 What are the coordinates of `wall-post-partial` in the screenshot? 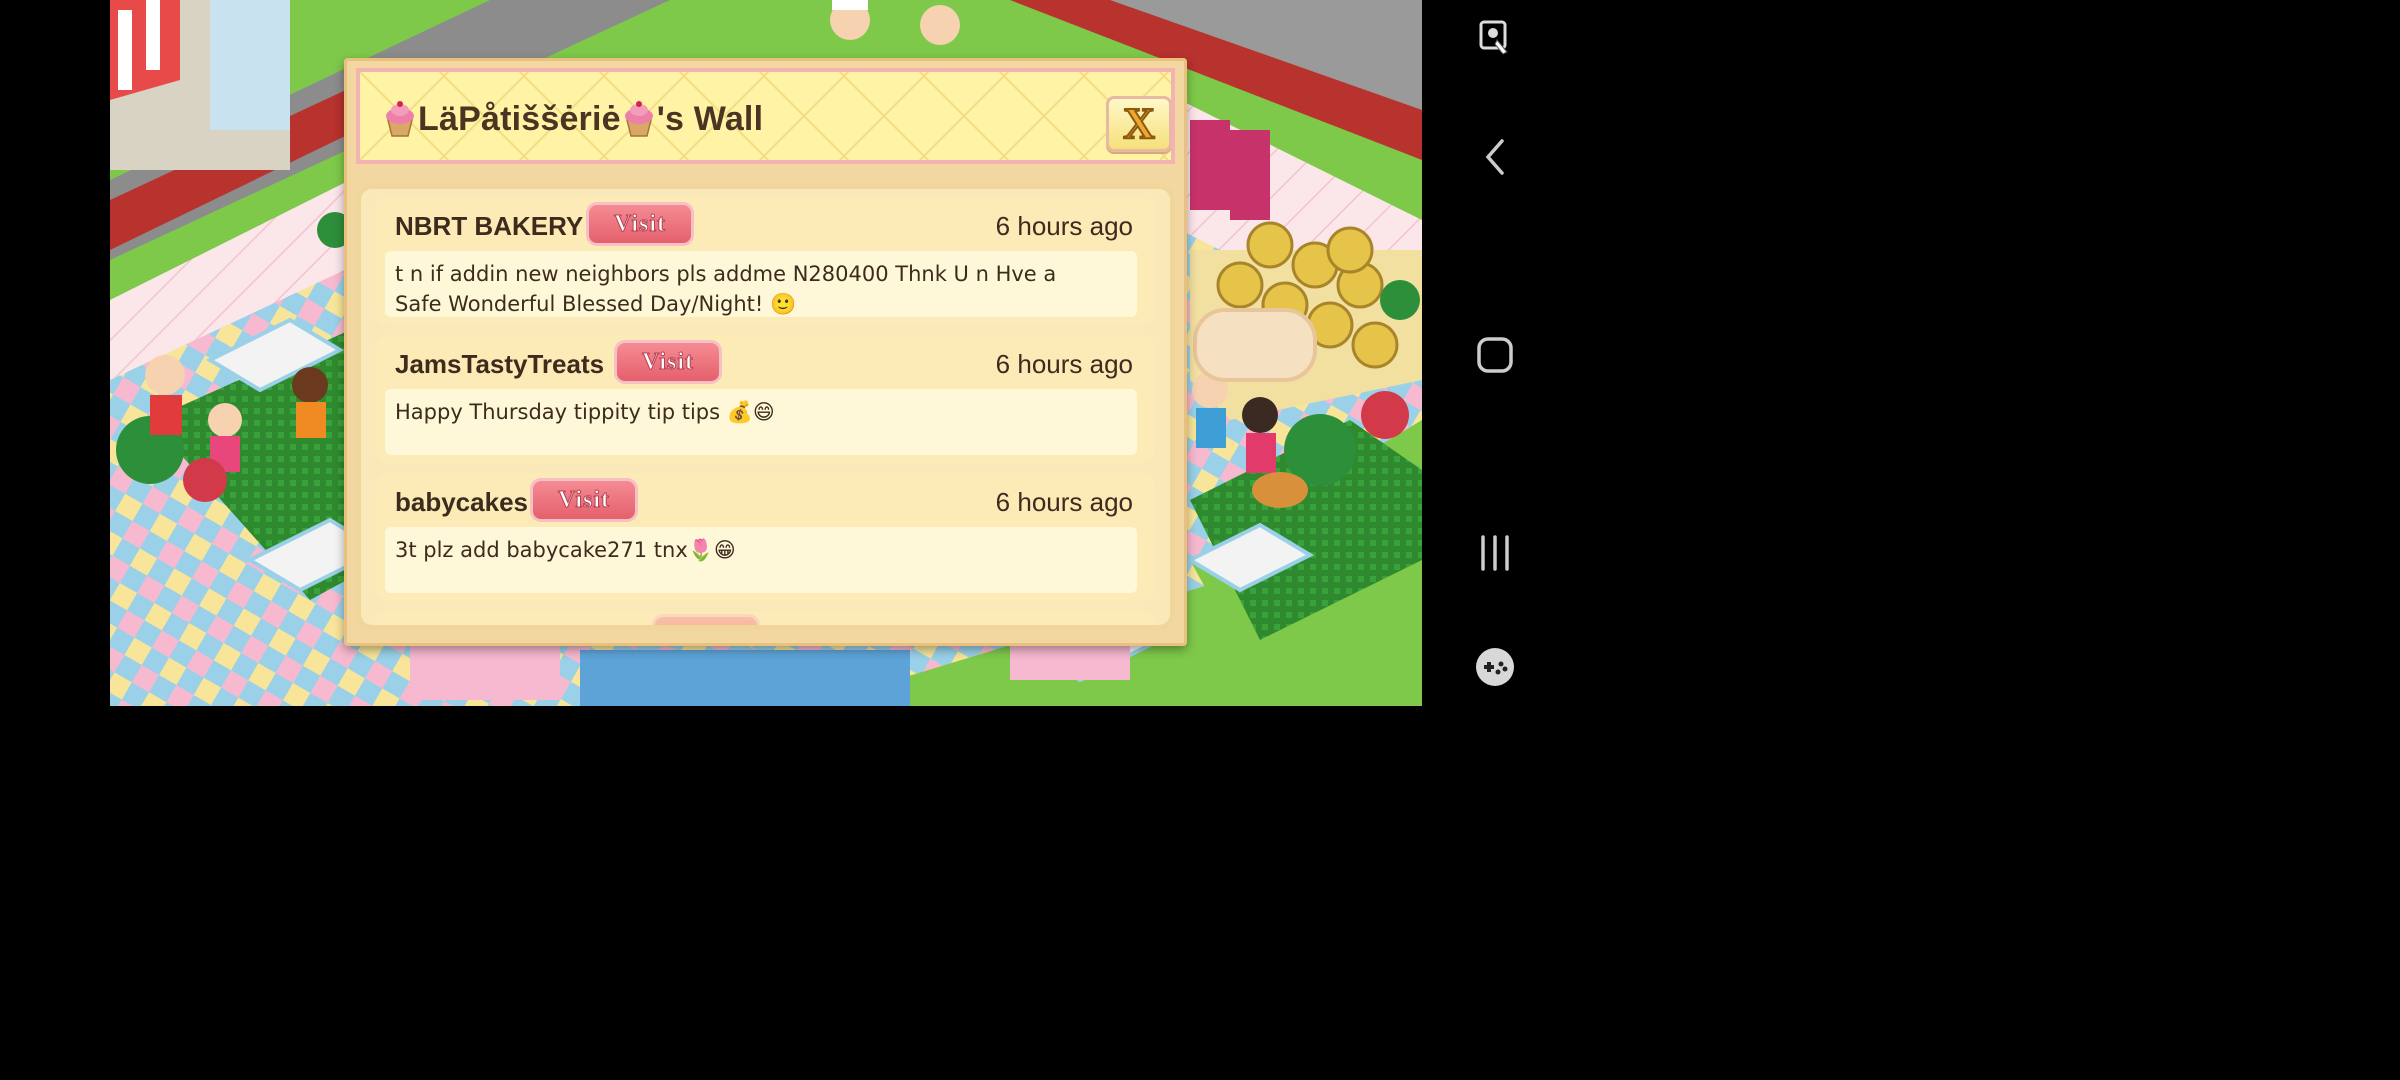 It's located at (765, 618).